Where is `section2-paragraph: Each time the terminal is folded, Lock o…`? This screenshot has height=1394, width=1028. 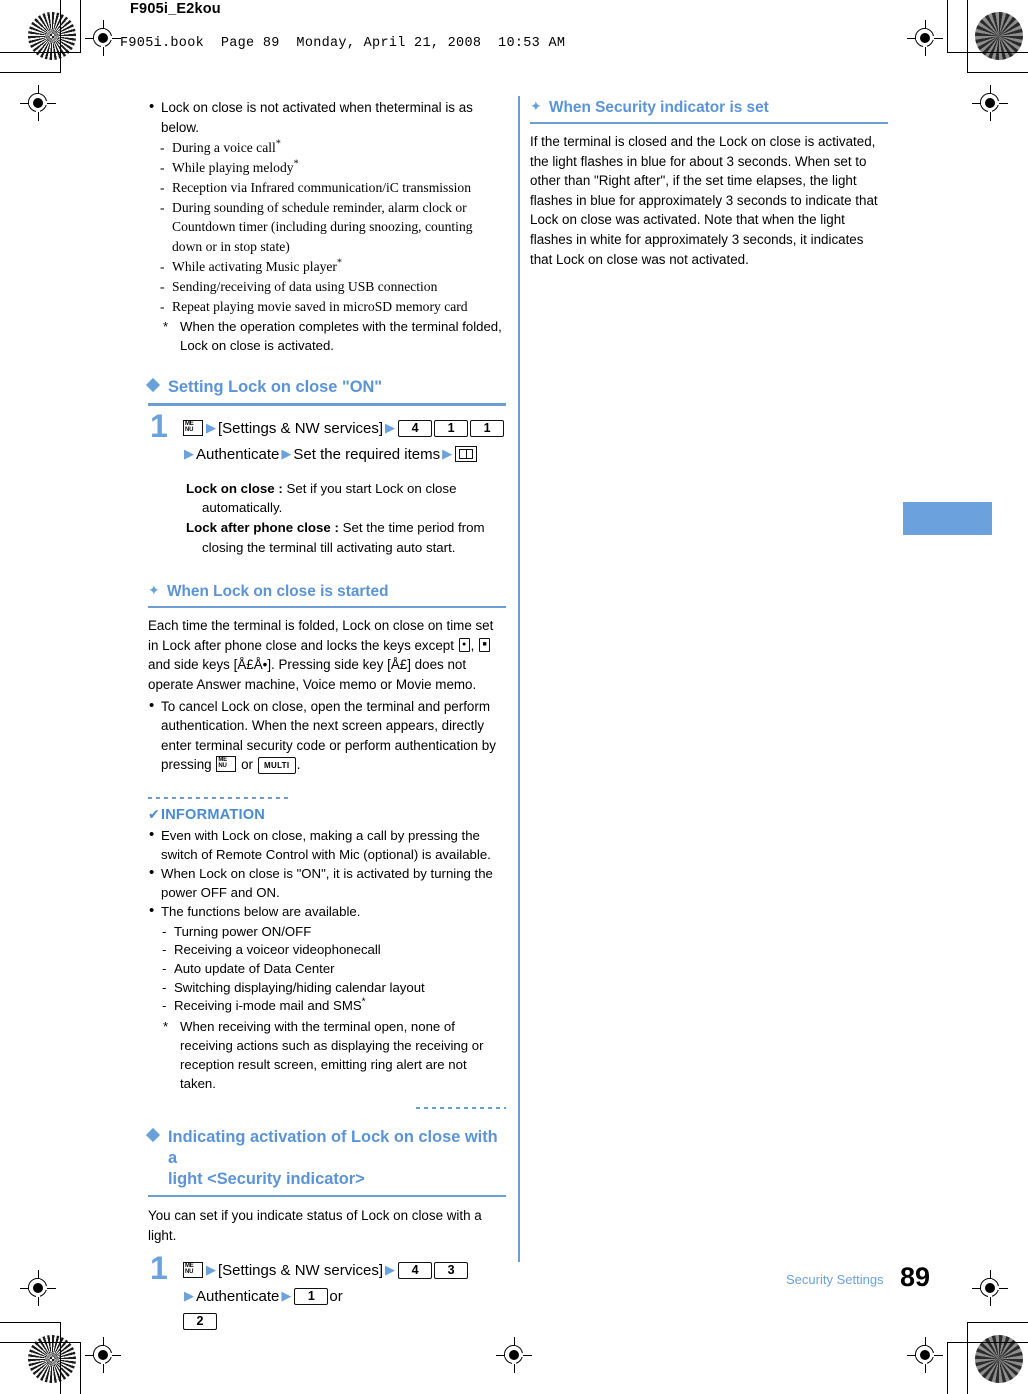 section2-paragraph: Each time the terminal is folded, Lock o… is located at coordinates (327, 655).